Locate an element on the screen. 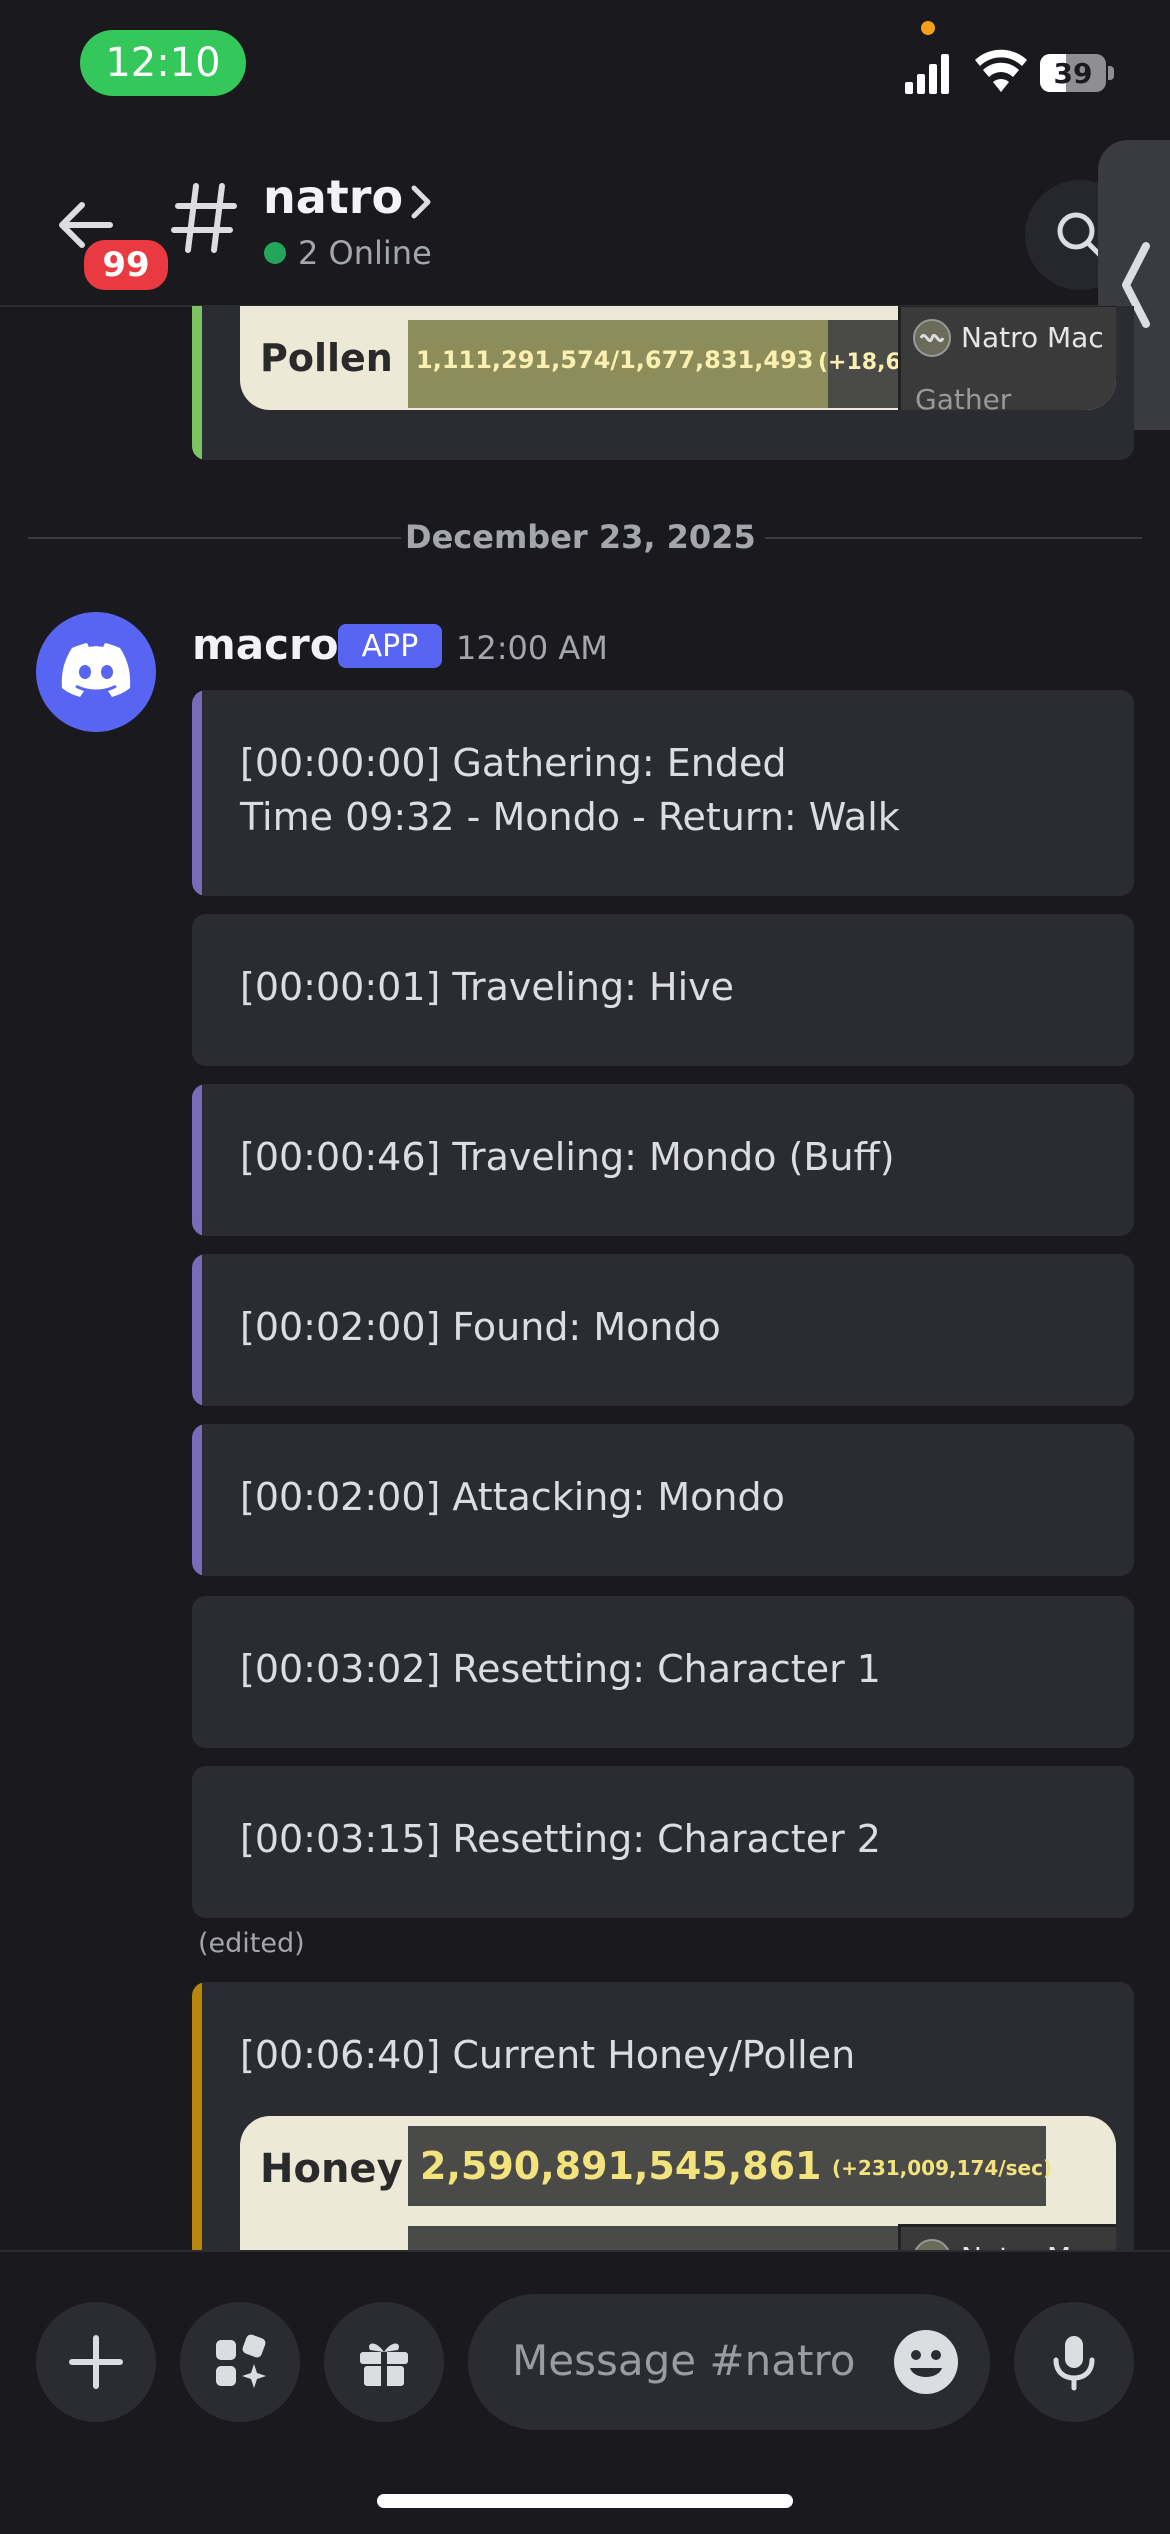 The height and width of the screenshot is (2534, 1170). message-input: Message #natro is located at coordinates (729, 2362).